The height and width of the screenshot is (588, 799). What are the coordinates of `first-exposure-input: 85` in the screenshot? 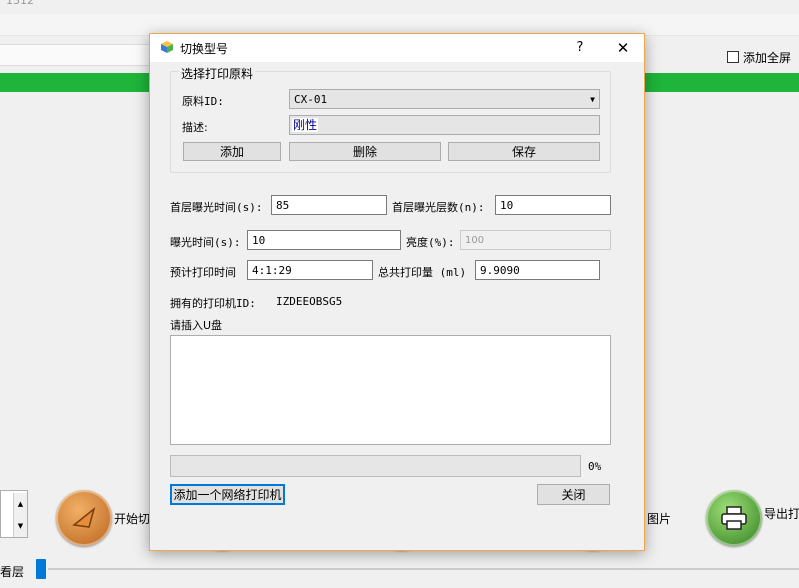 It's located at (329, 205).